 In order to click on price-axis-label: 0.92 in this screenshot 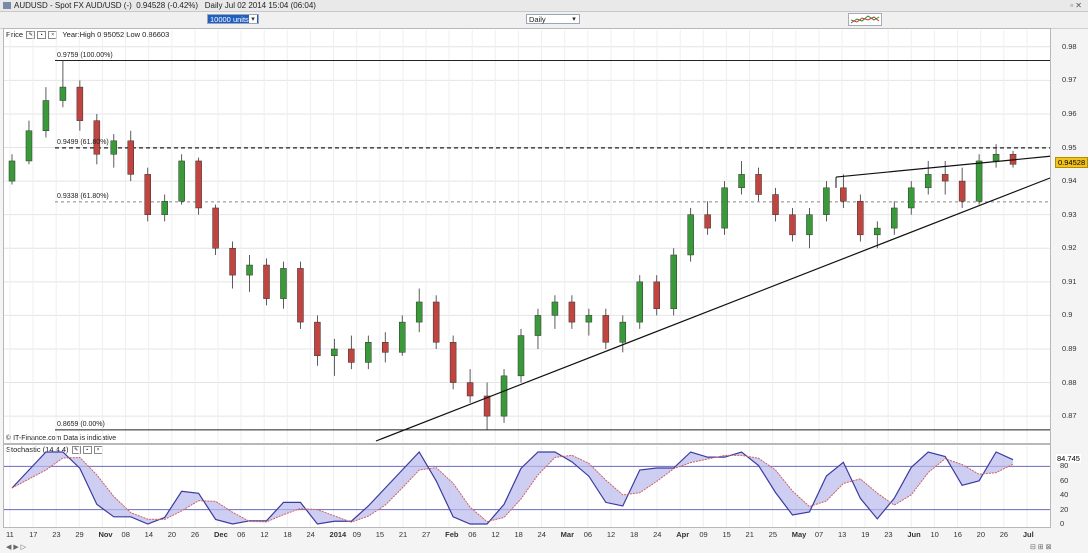, I will do `click(1069, 248)`.